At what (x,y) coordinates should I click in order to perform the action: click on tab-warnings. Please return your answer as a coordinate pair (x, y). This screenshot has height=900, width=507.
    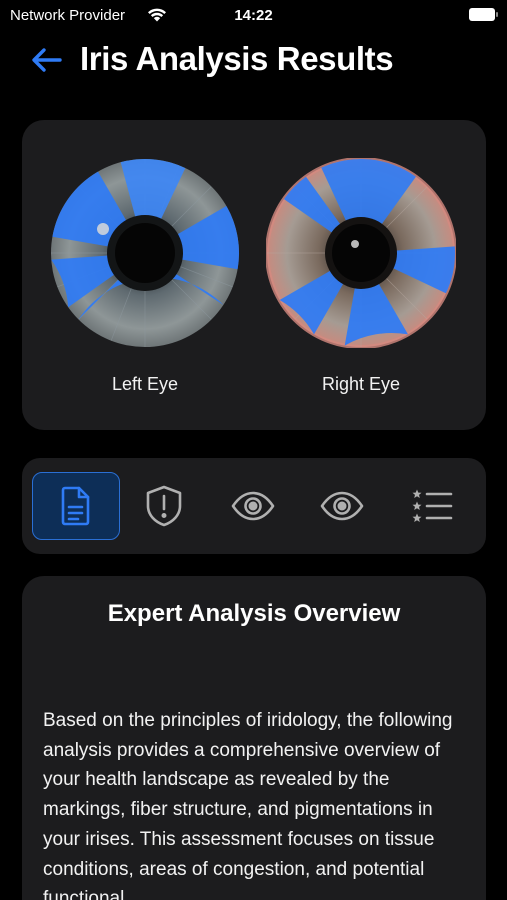
    Looking at the image, I should click on (164, 506).